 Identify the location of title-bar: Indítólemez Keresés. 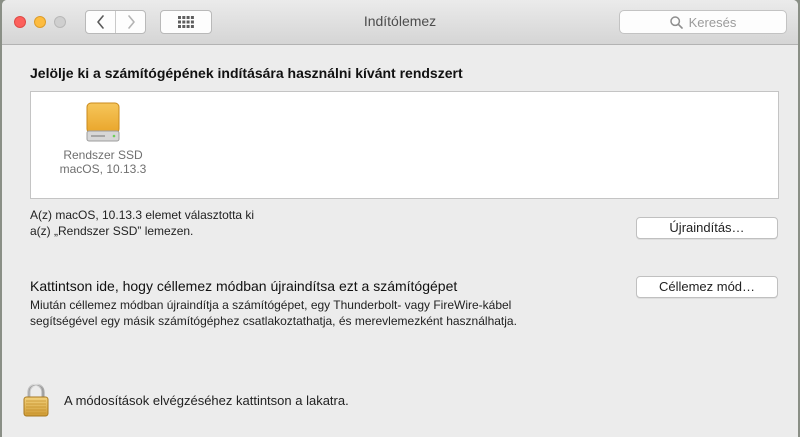
(400, 22).